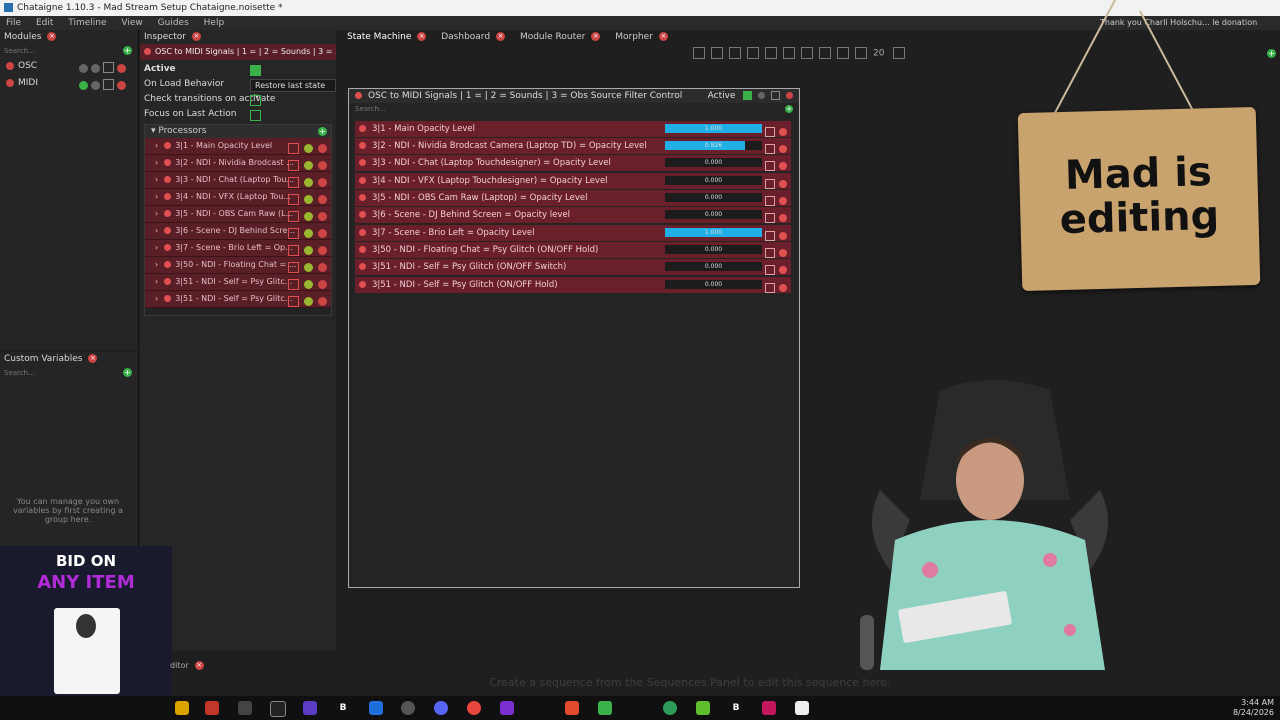 The height and width of the screenshot is (720, 1280). What do you see at coordinates (214, 23) in the screenshot?
I see `menu-help: Help` at bounding box center [214, 23].